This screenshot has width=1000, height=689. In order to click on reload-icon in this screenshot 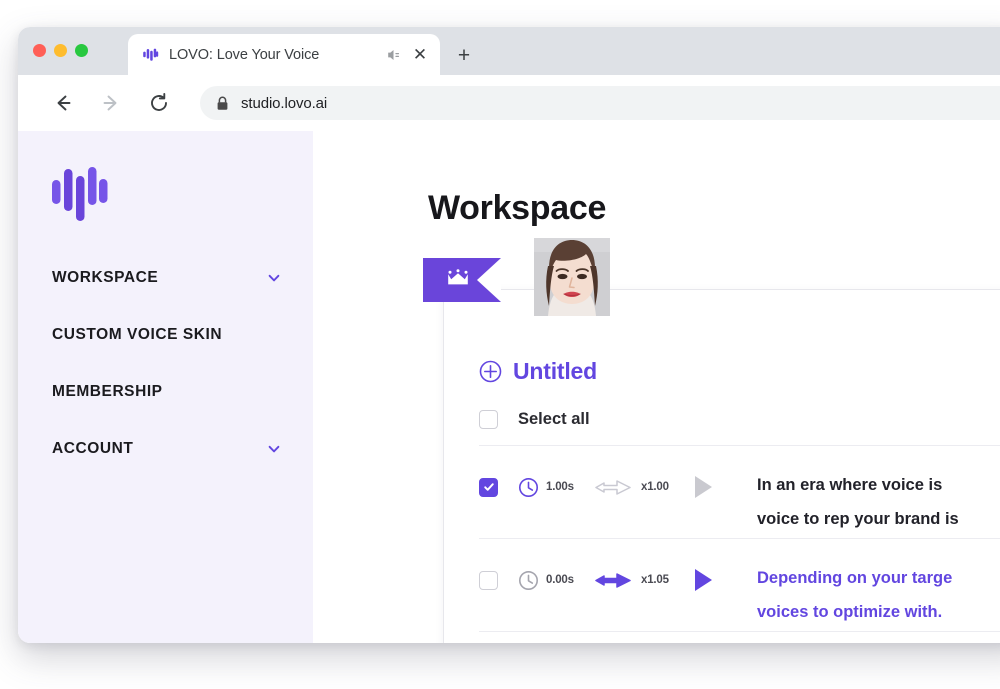, I will do `click(159, 103)`.